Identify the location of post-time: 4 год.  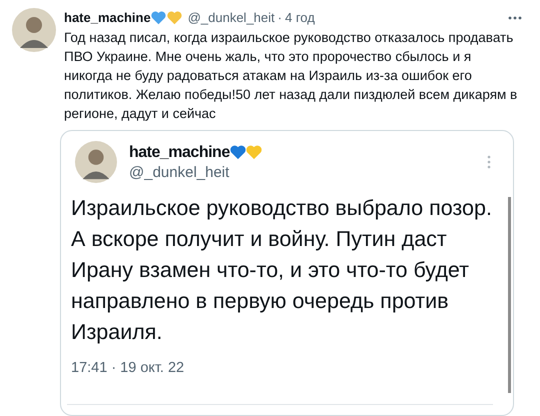
(299, 18).